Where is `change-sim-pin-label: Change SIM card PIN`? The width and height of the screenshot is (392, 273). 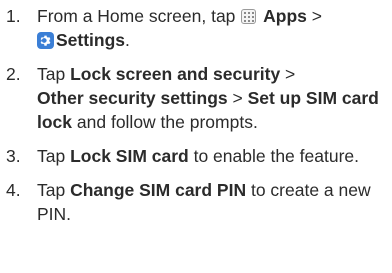
change-sim-pin-label: Change SIM card PIN is located at coordinates (158, 190).